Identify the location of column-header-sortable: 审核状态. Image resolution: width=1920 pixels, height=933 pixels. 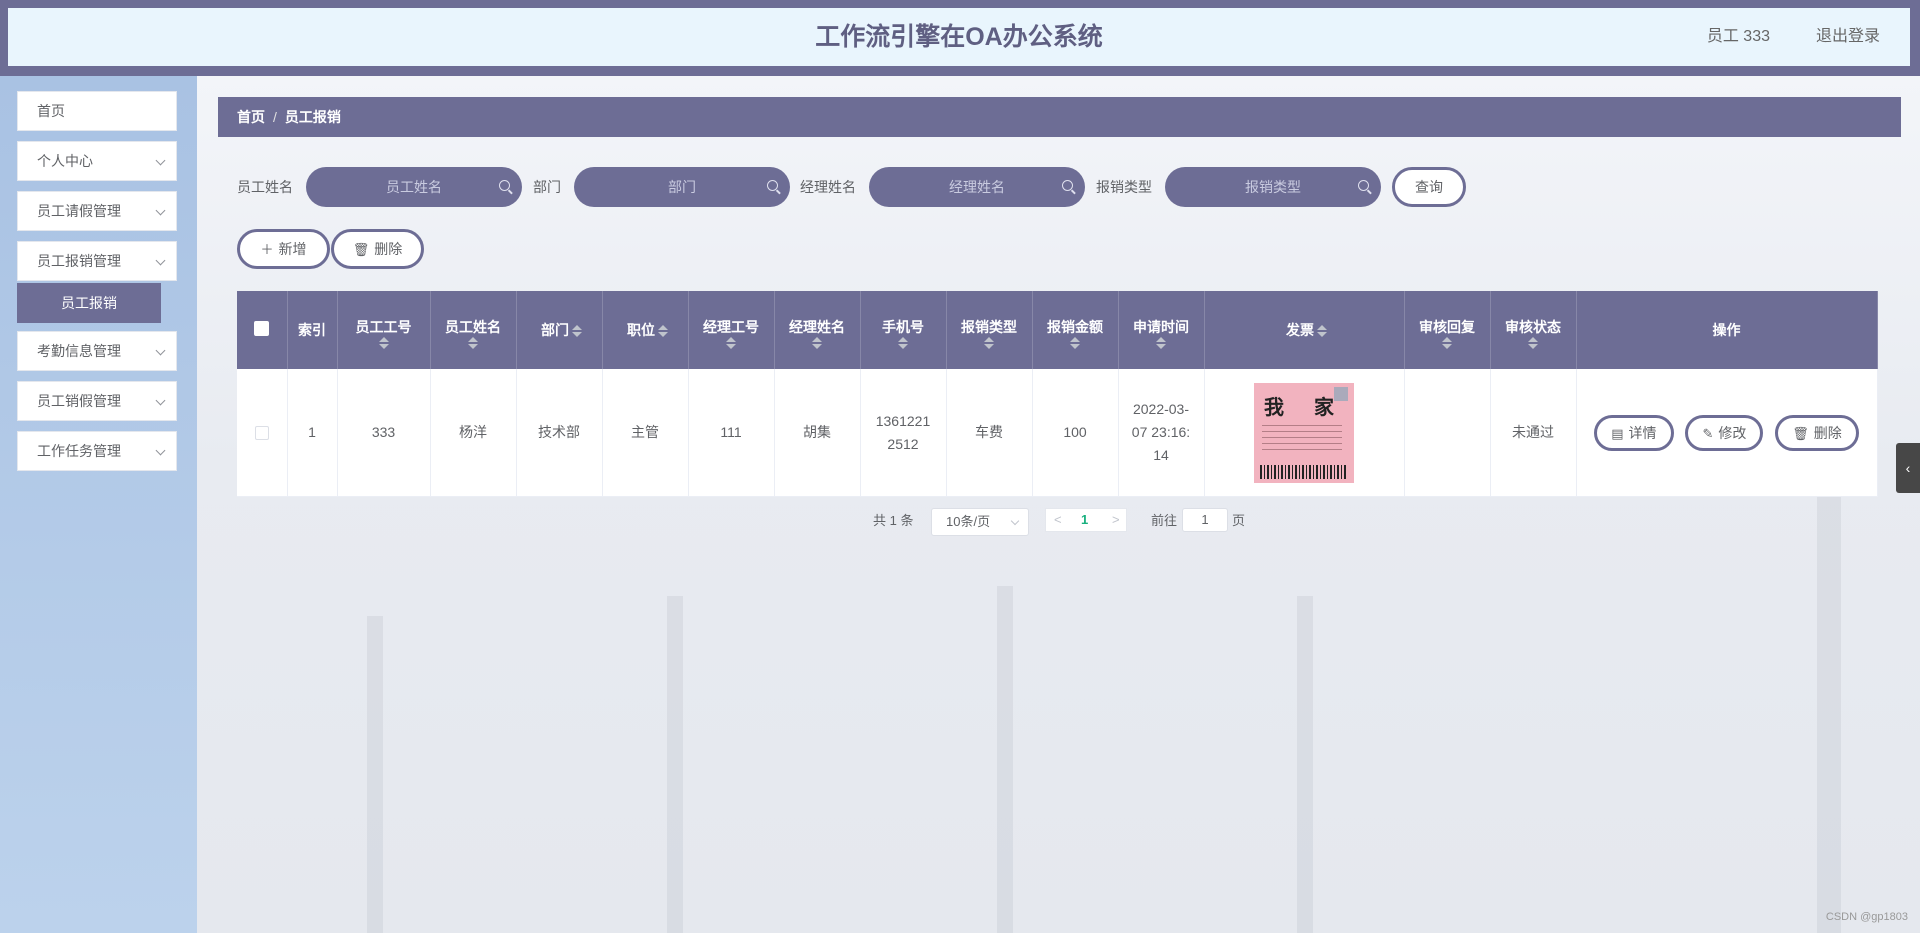
(1533, 330).